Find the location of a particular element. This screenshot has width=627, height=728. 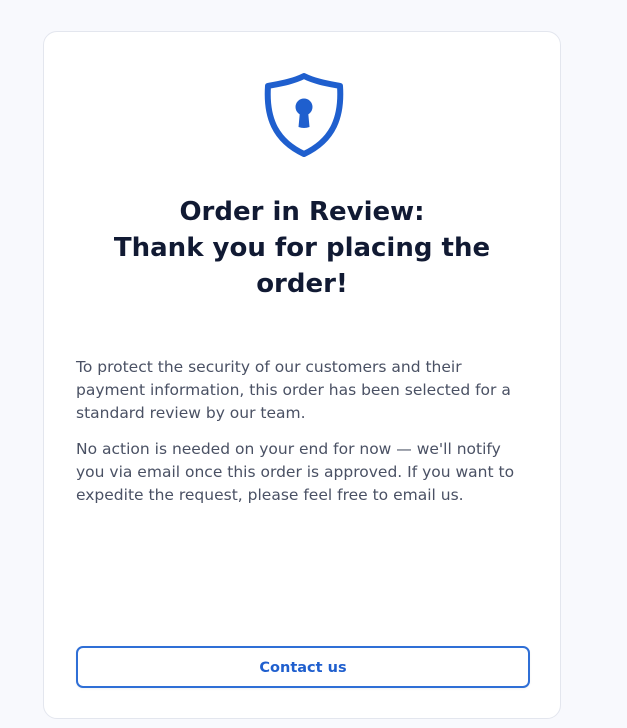

shield-keyhole-icon is located at coordinates (304, 115).